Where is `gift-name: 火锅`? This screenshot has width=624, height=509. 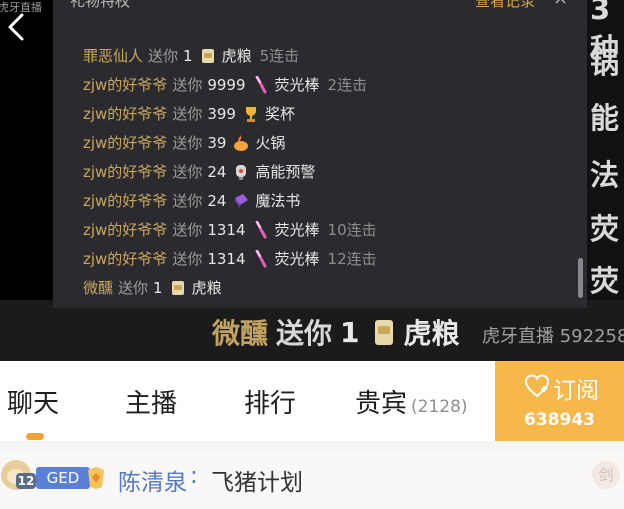
gift-name: 火锅 is located at coordinates (270, 142).